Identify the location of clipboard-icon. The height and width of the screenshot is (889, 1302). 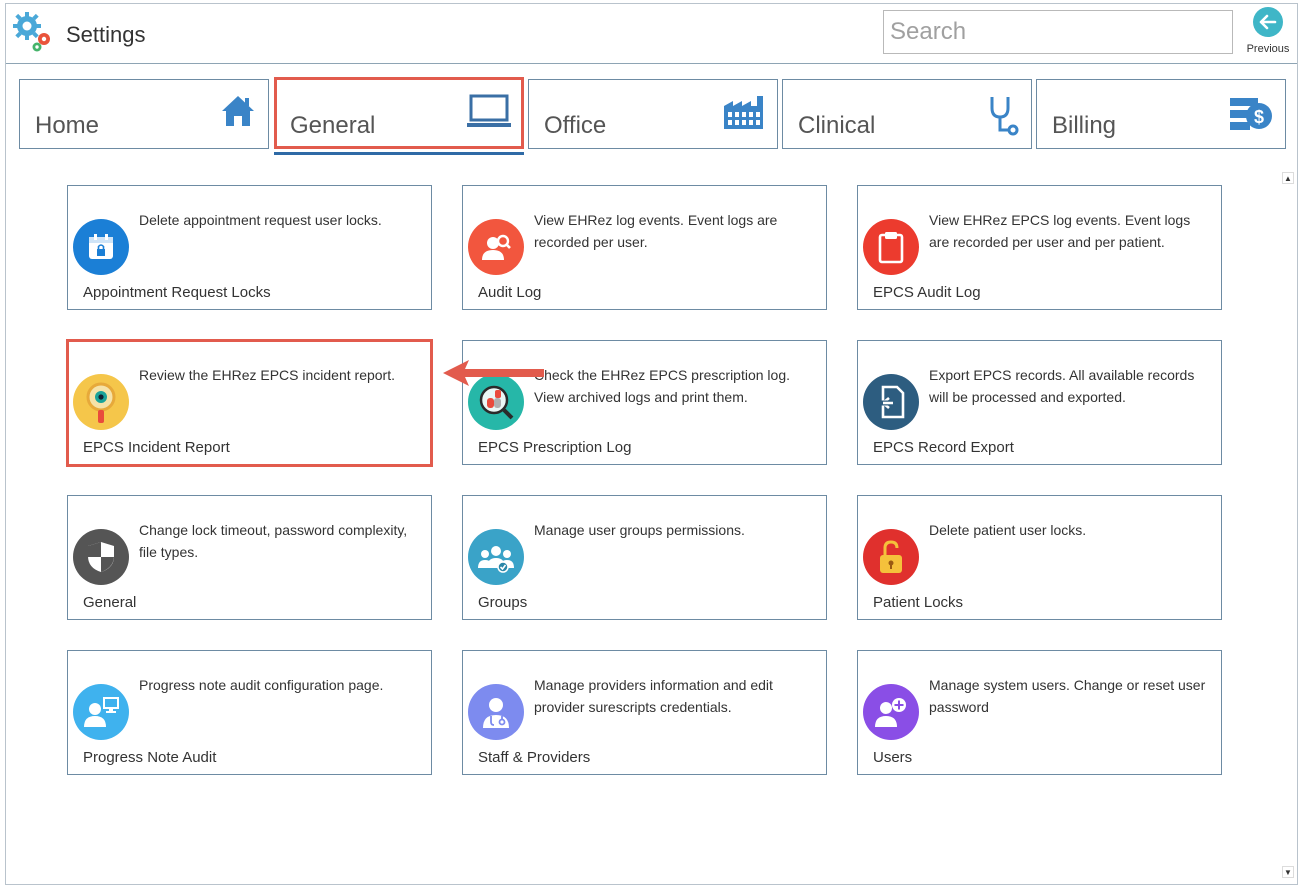
(891, 247).